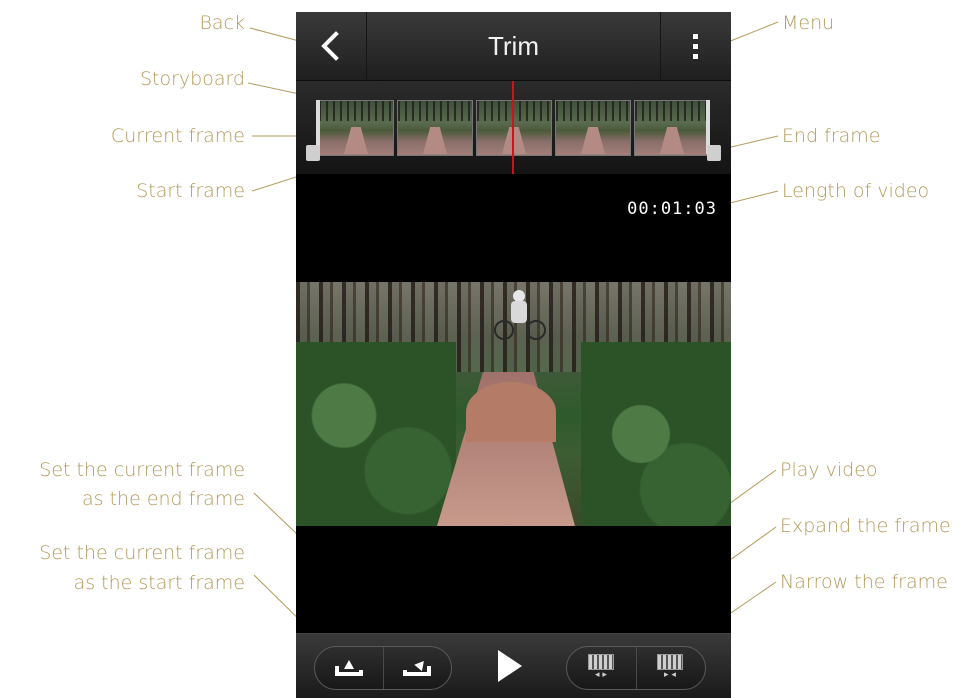 This screenshot has width=977, height=698. What do you see at coordinates (672, 209) in the screenshot?
I see `video-length: 00:01:03` at bounding box center [672, 209].